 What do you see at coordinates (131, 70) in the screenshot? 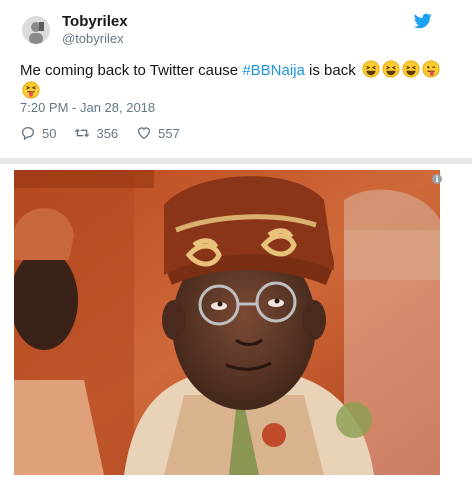
I see `tweet-text-before: Me coming back to Twitter cause` at bounding box center [131, 70].